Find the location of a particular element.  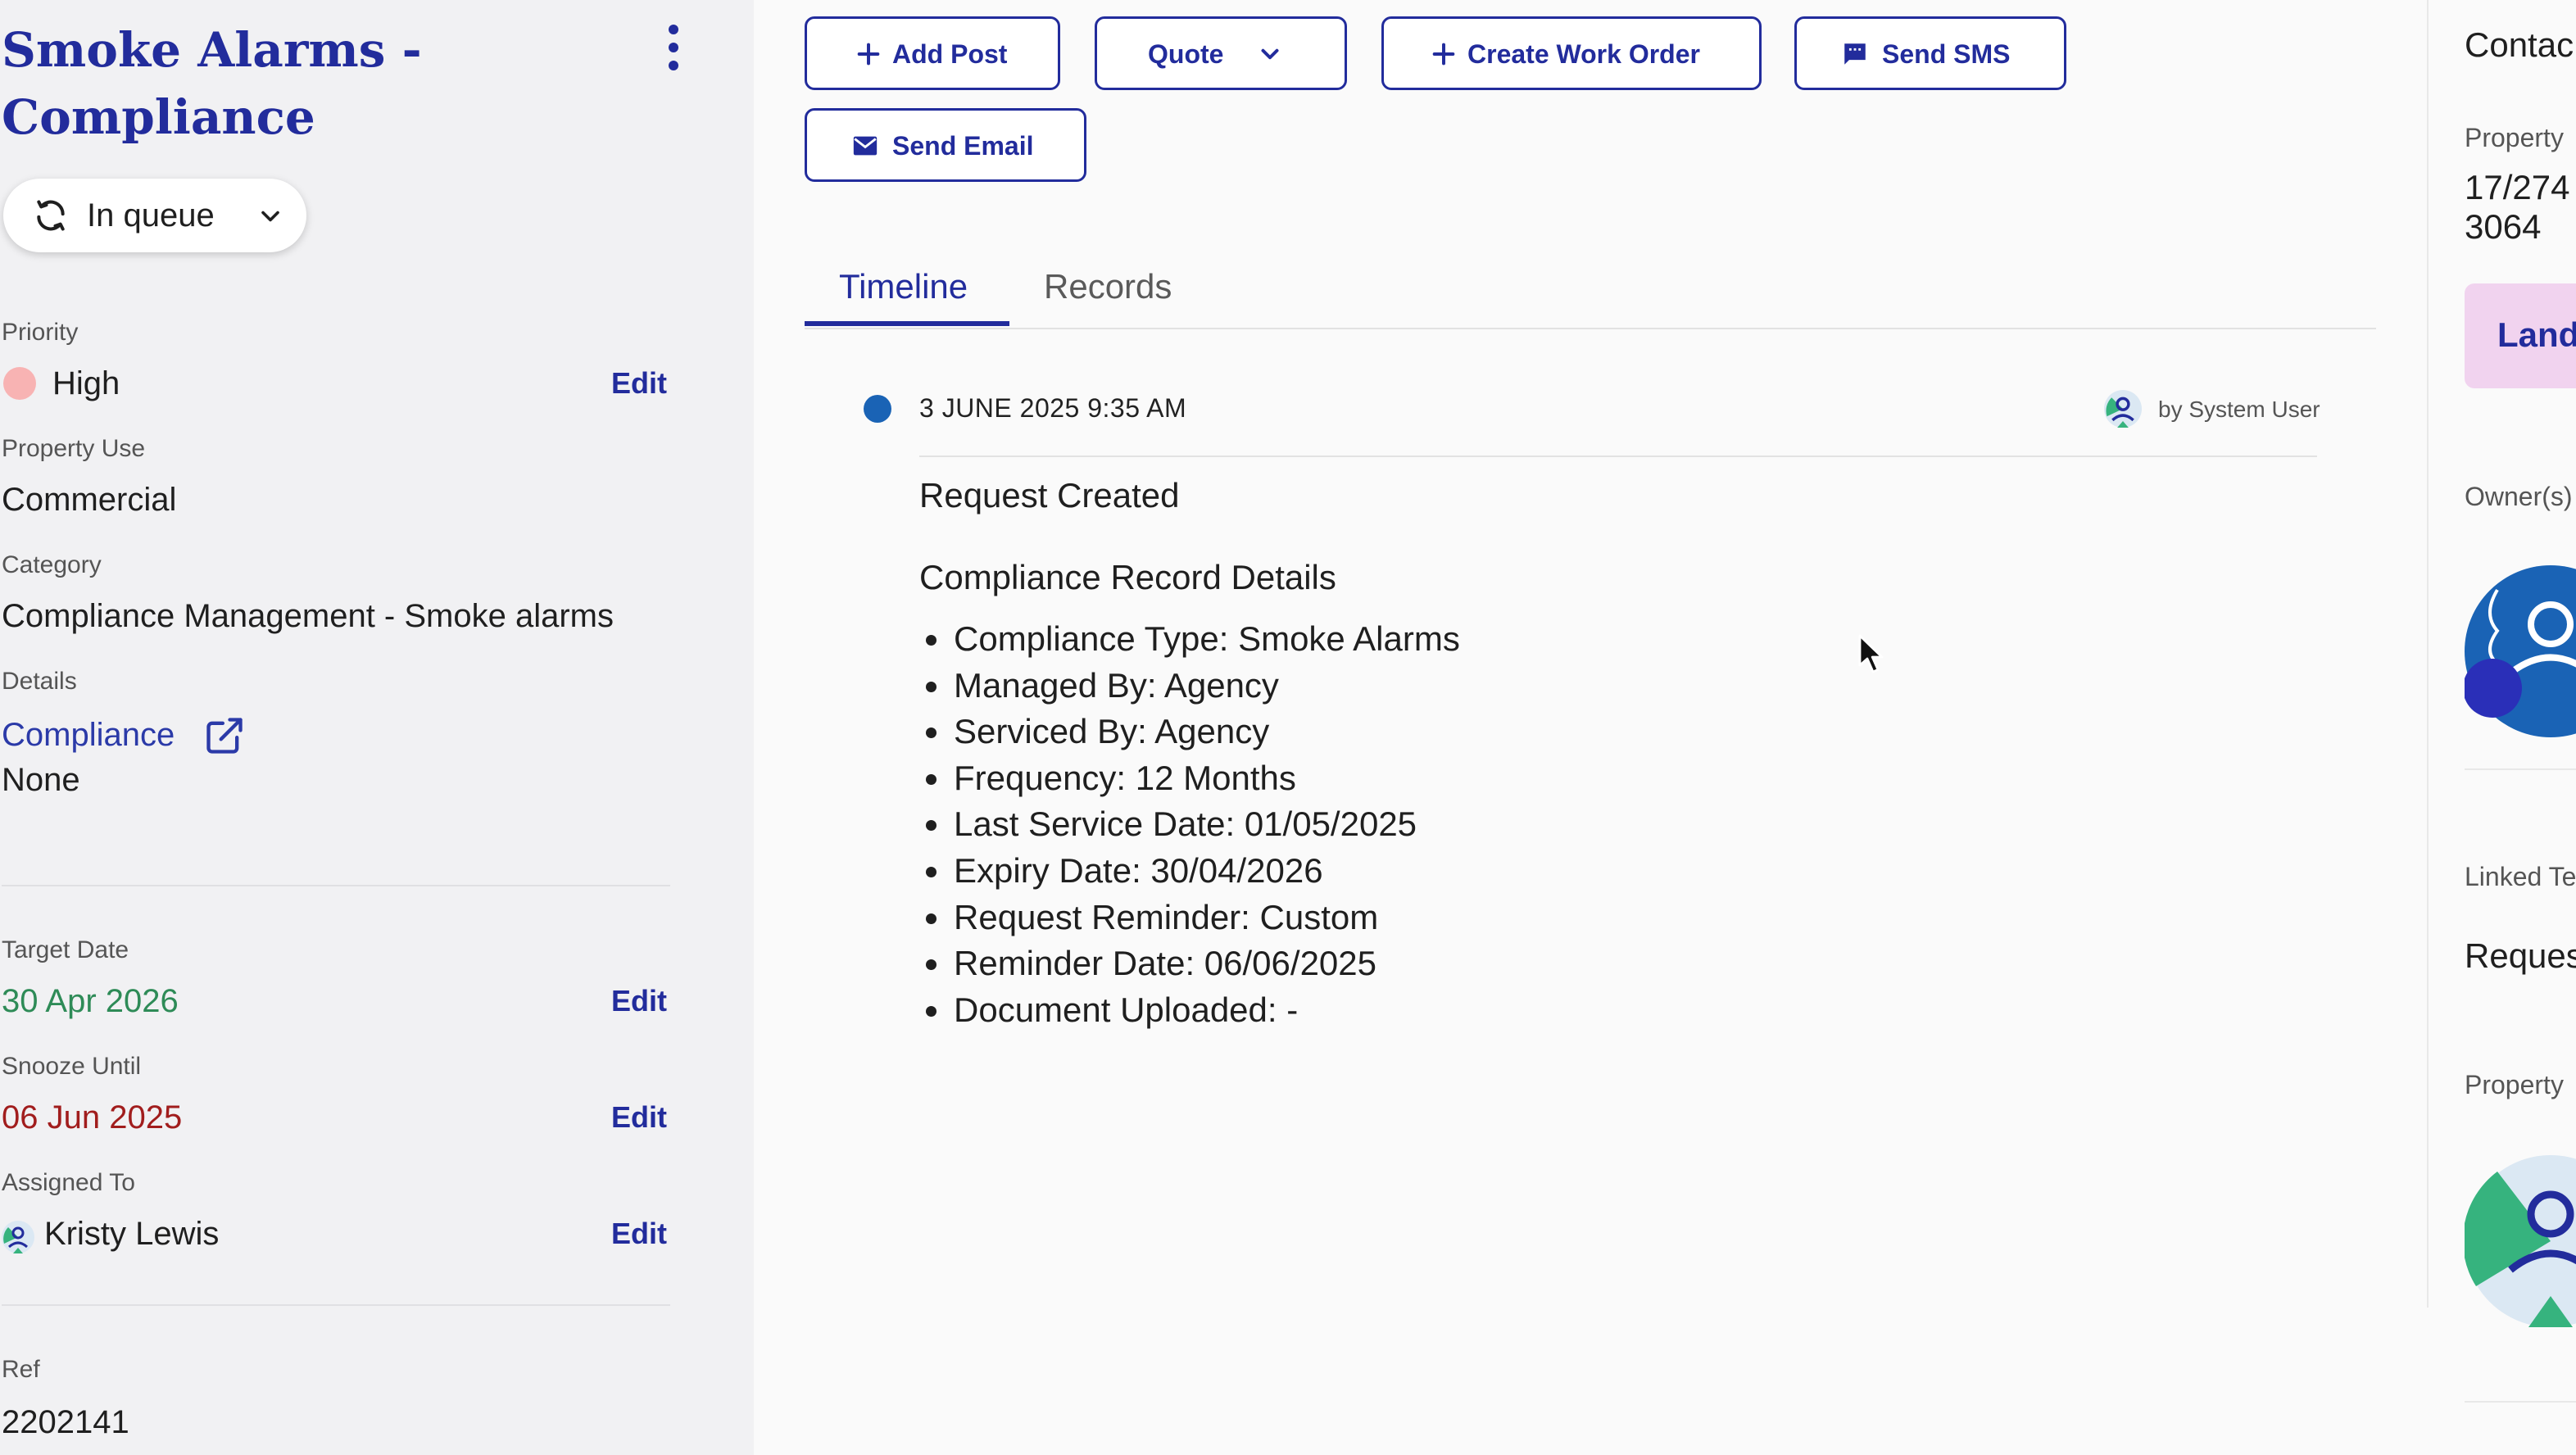

send-sms-label: Send SMS is located at coordinates (1947, 54).